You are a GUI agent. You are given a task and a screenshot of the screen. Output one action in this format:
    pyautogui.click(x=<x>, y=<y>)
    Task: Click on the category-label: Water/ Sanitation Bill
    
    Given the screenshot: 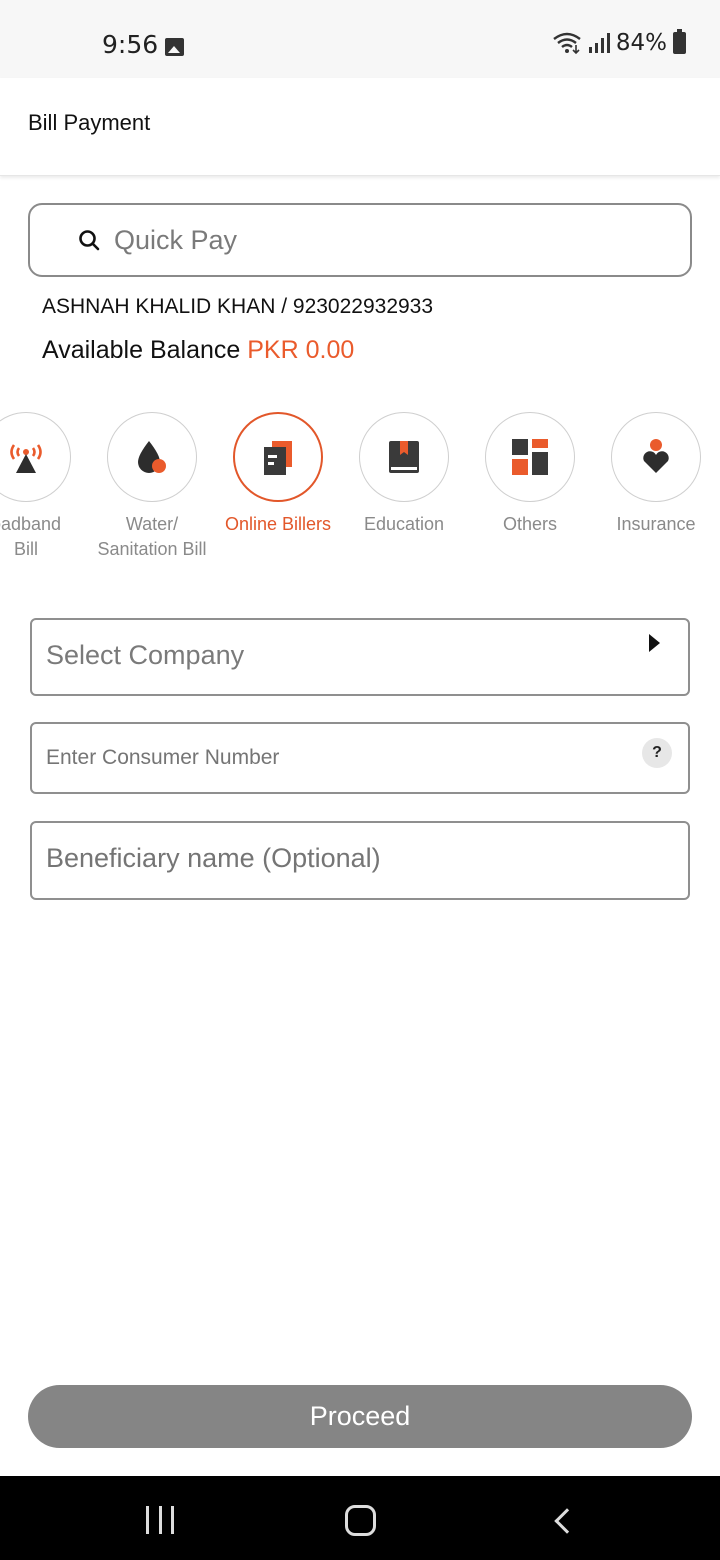 What is the action you would take?
    pyautogui.click(x=152, y=536)
    